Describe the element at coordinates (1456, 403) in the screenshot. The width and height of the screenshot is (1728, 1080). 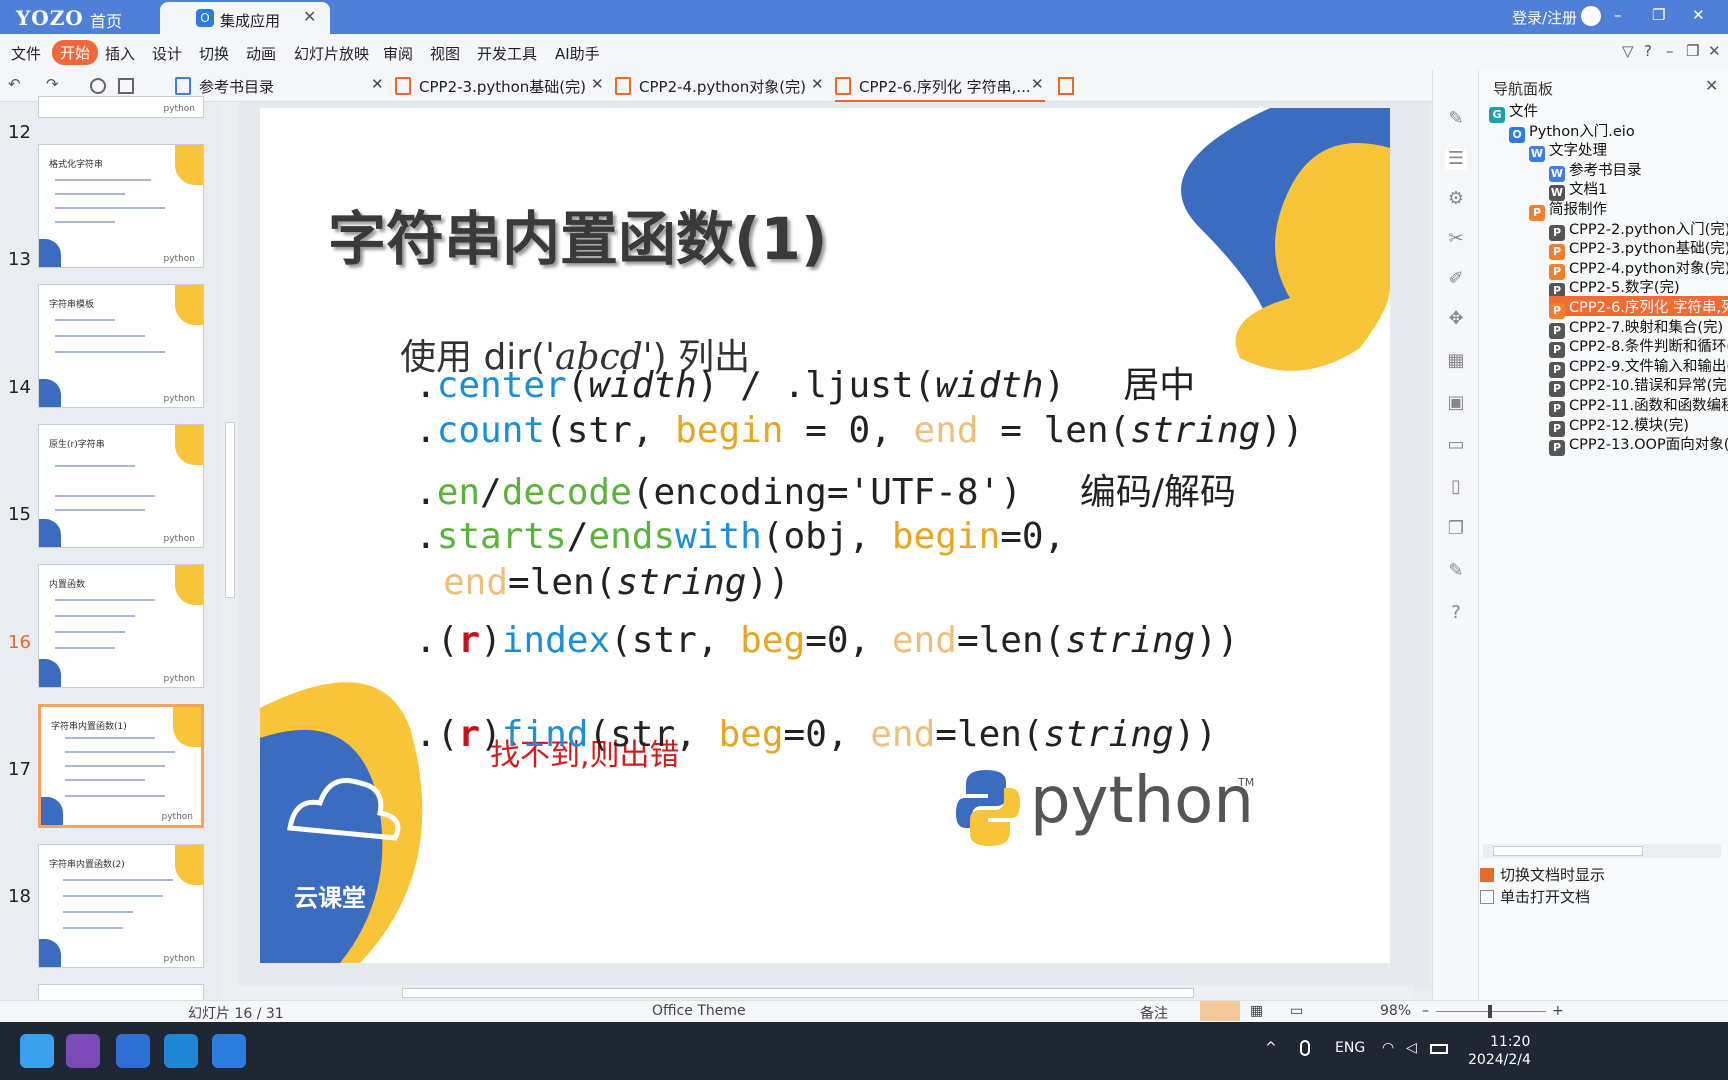
I see `image-icon: ▣` at that location.